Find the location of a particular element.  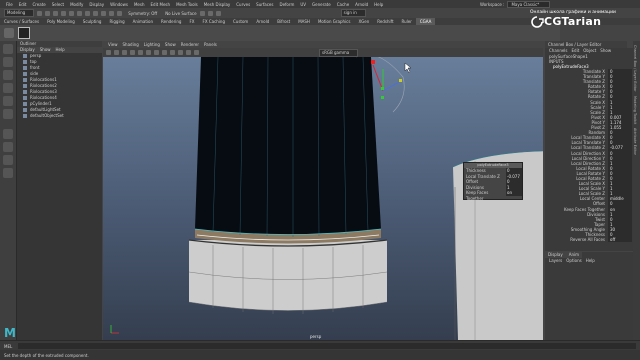

camera-attributes-icon is located at coordinates (116, 52).